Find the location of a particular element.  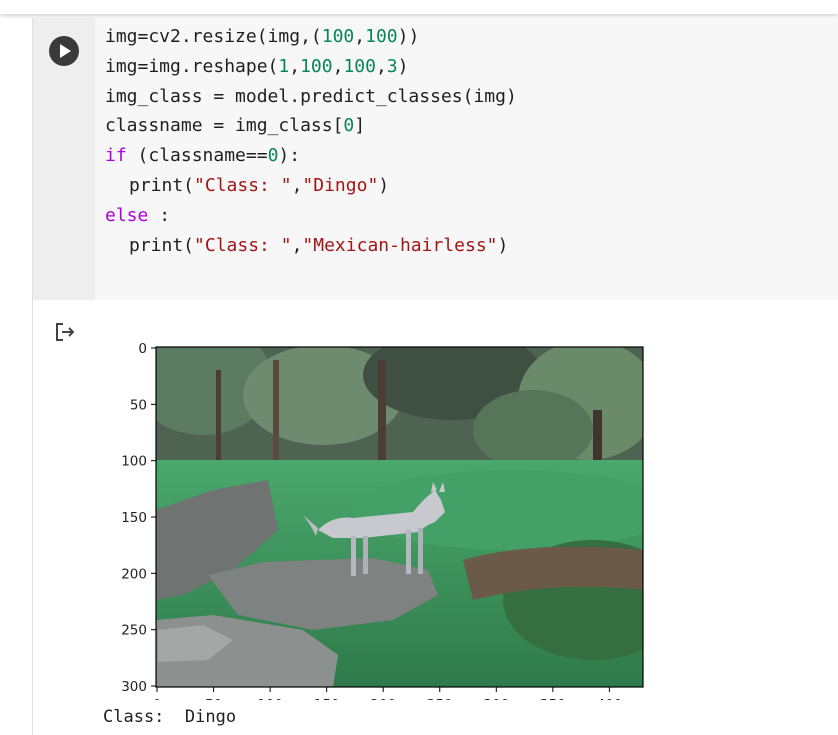

y-tick-label: 250 is located at coordinates (134, 631).